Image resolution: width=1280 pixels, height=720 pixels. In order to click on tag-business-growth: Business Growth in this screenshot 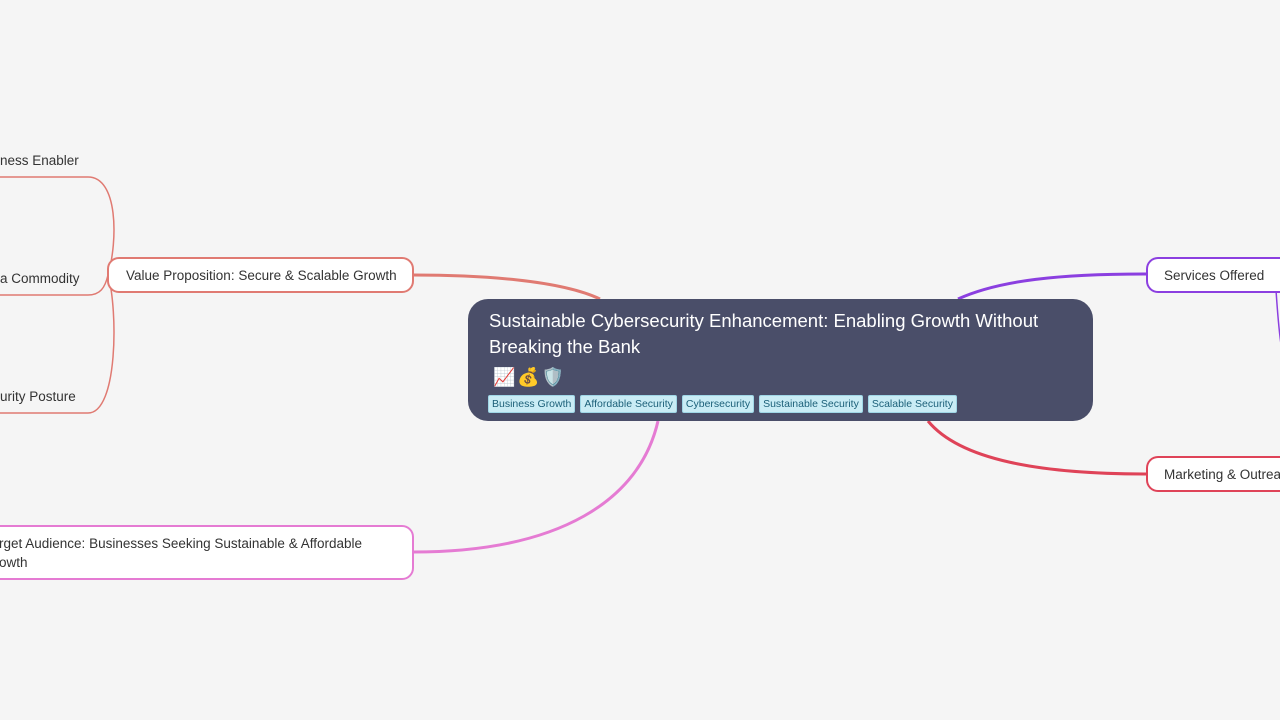, I will do `click(532, 404)`.